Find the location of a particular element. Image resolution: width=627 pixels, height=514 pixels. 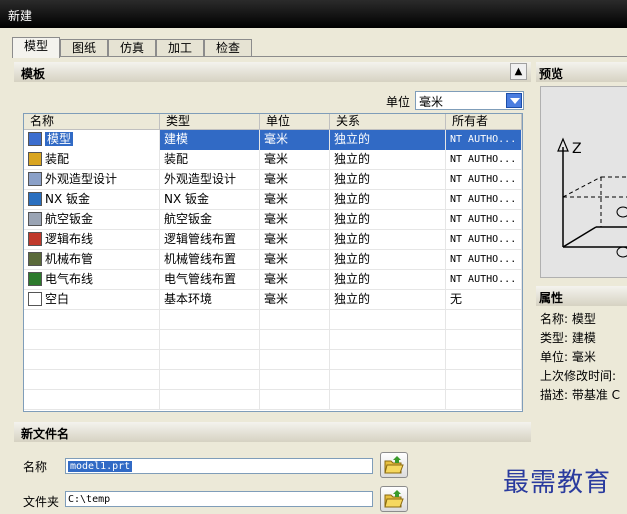

tab-drawing: 图纸 is located at coordinates (84, 48).